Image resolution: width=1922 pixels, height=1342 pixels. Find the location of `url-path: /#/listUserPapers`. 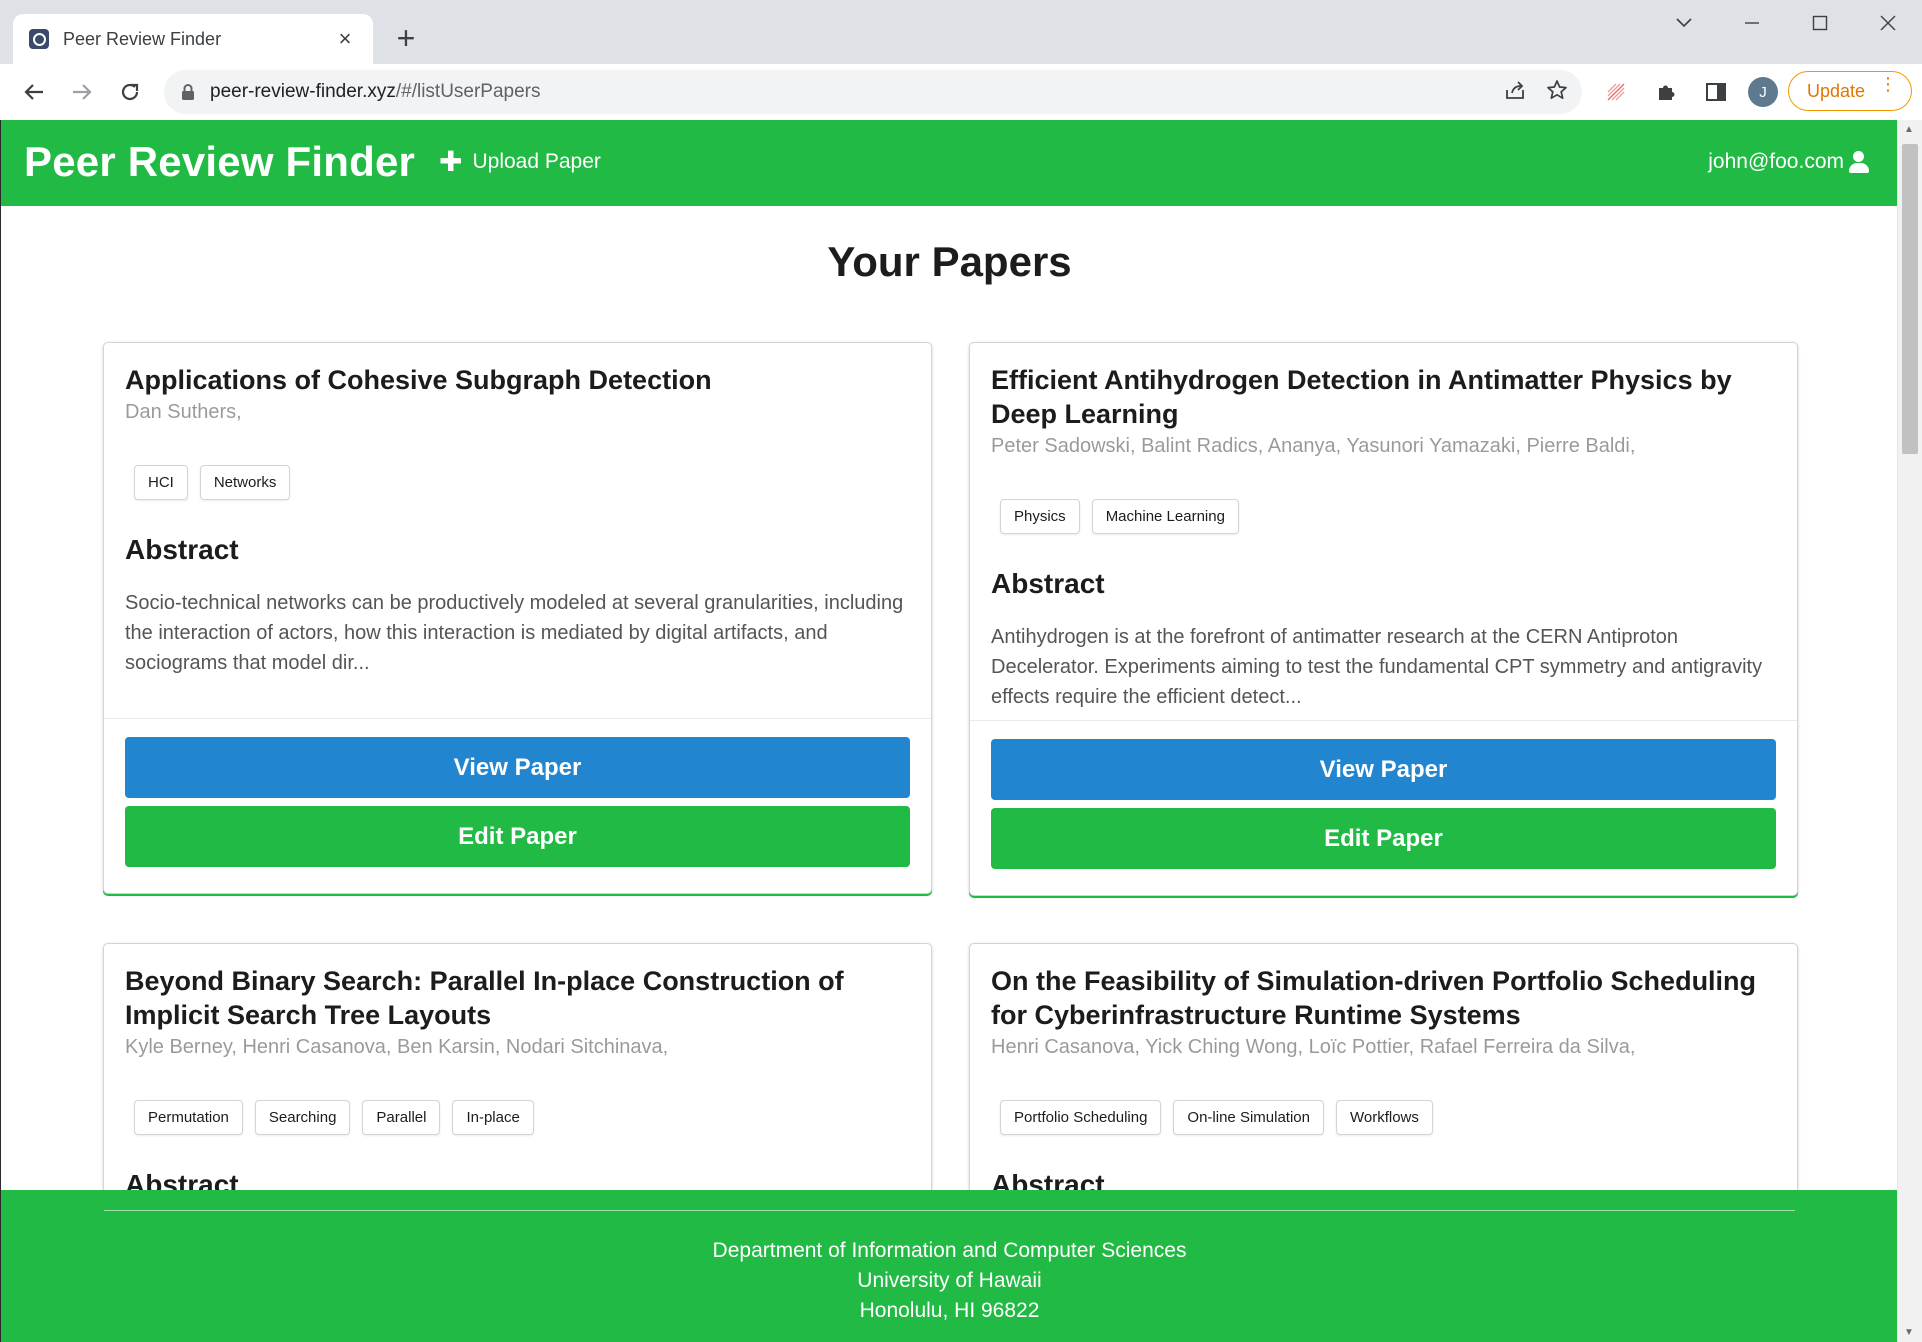

url-path: /#/listUserPapers is located at coordinates (468, 91).